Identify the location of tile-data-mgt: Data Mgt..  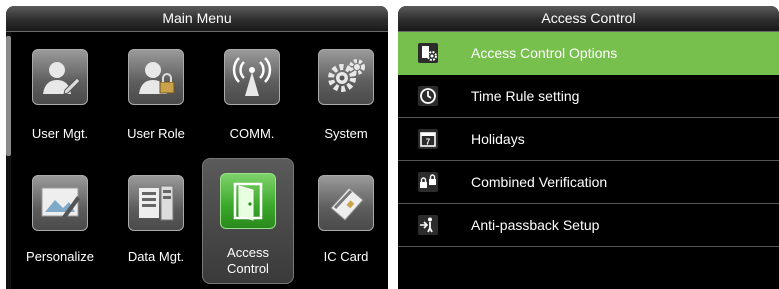
(156, 215).